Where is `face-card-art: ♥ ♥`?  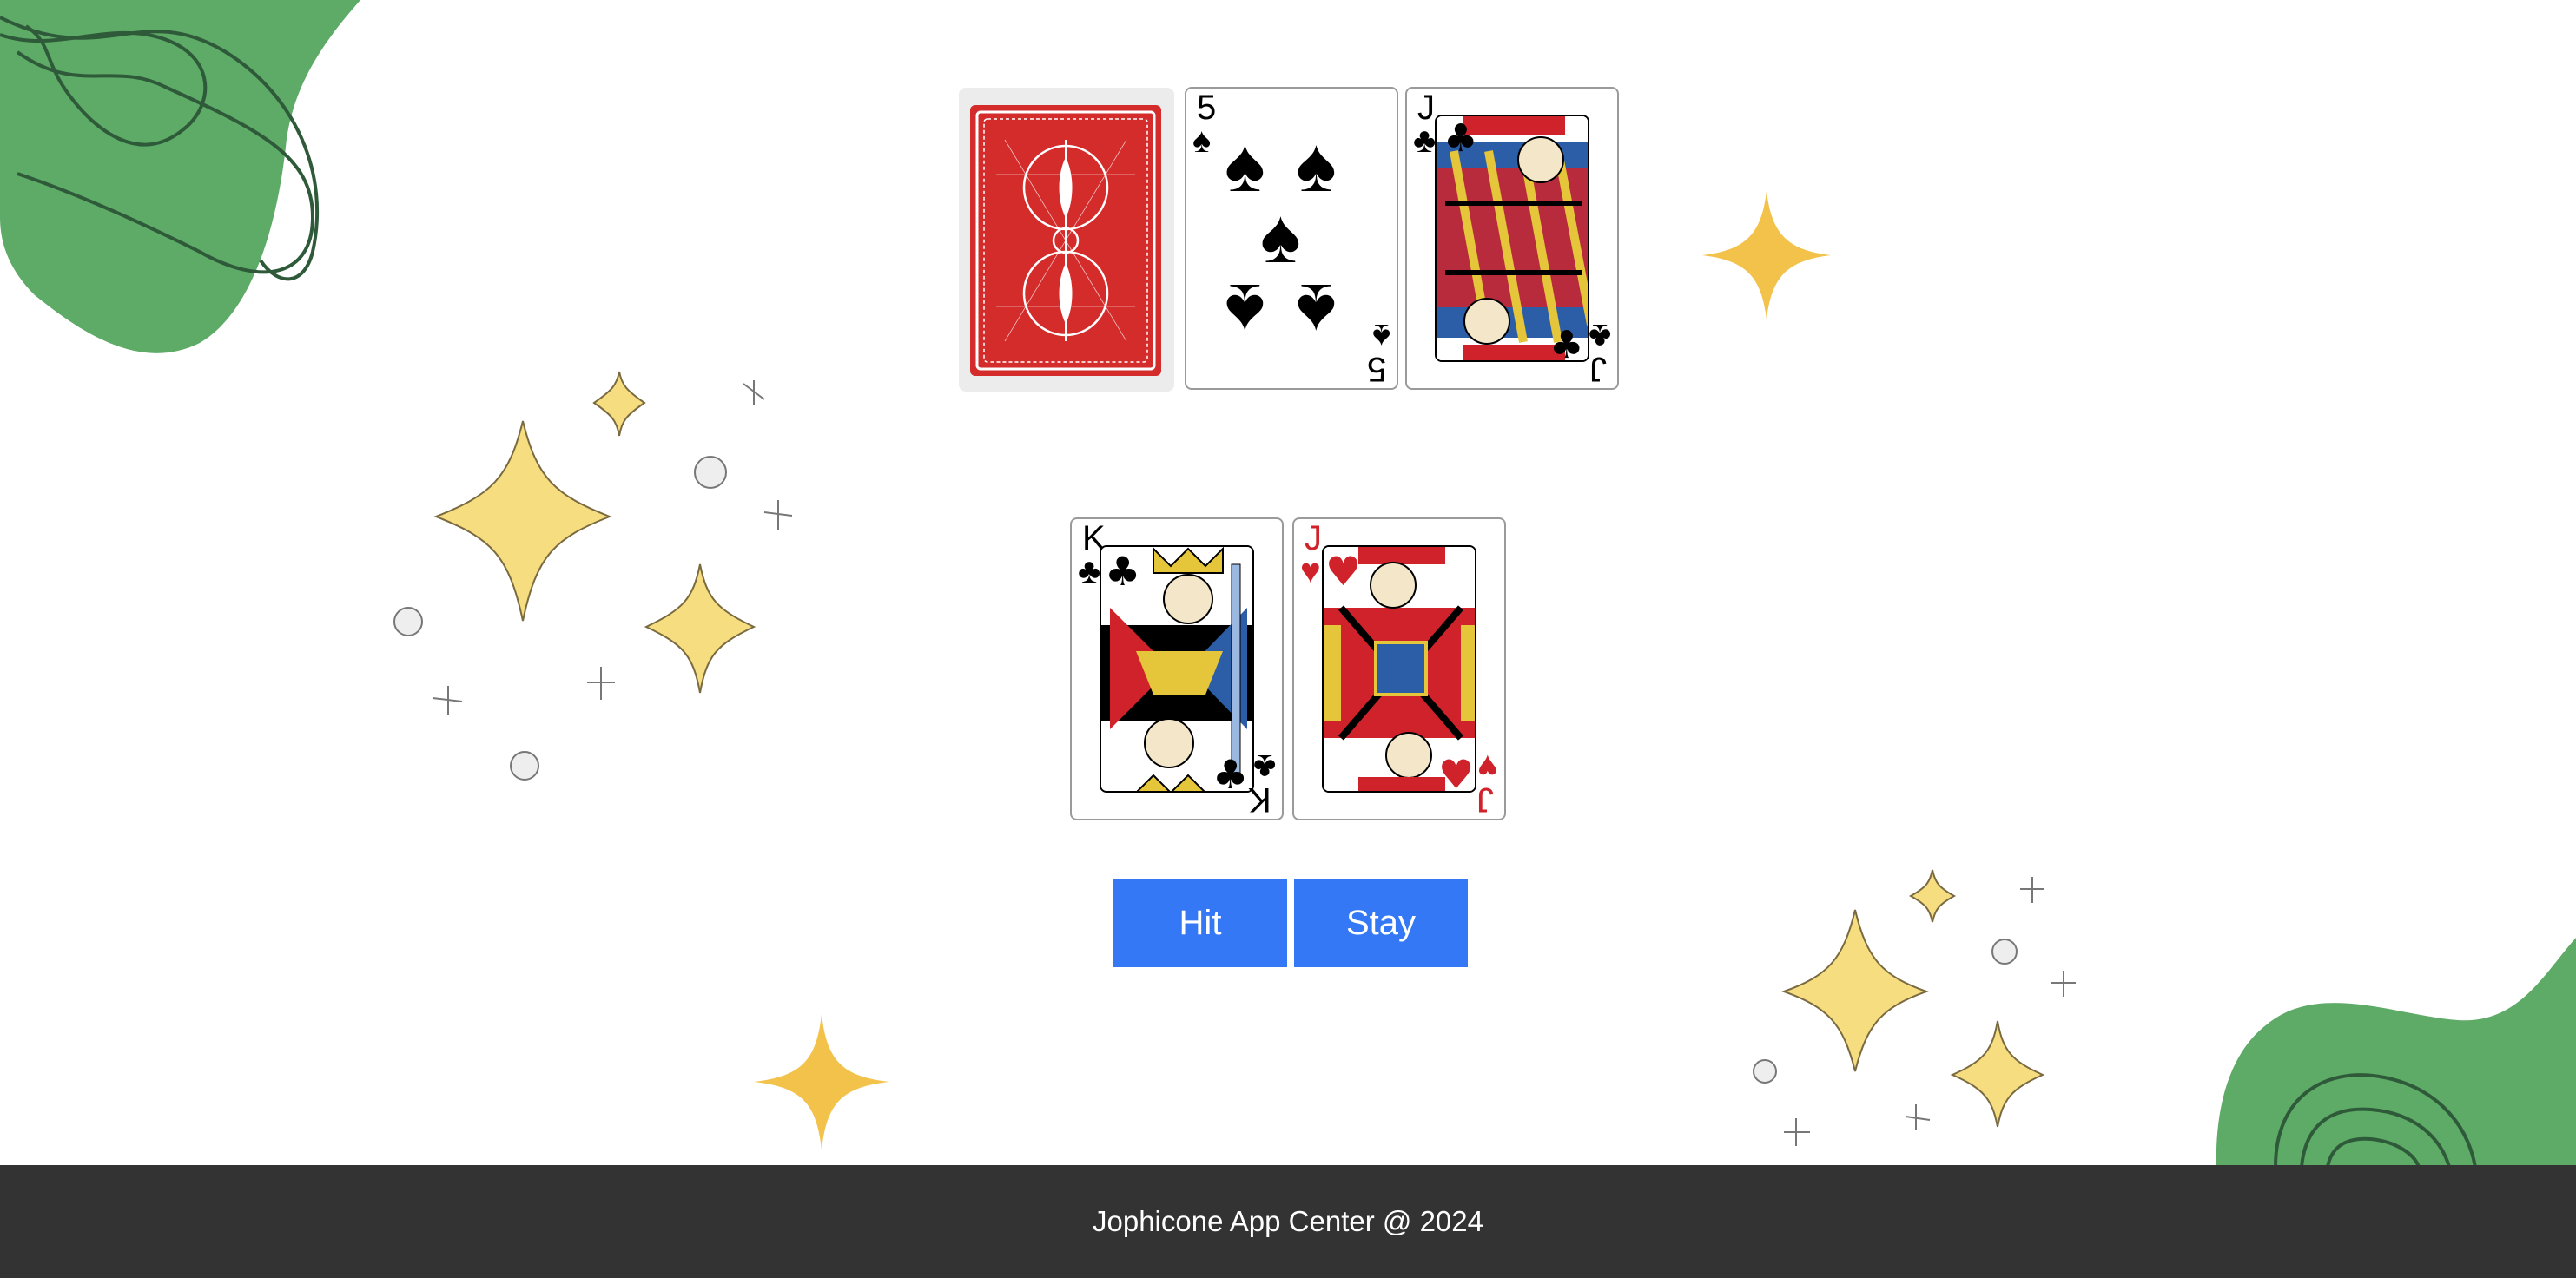 face-card-art: ♥ ♥ is located at coordinates (1399, 669).